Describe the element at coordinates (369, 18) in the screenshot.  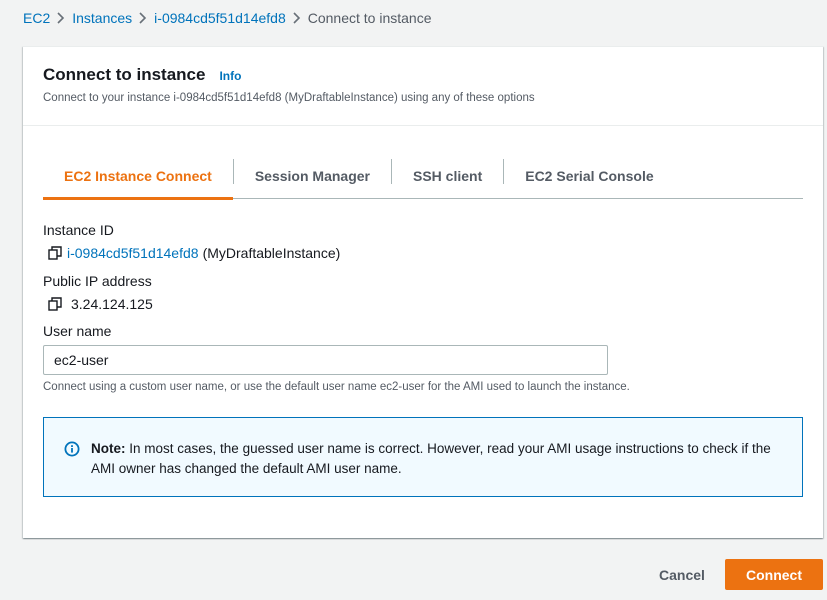
I see `breadcrumb-current: Connect to instance` at that location.